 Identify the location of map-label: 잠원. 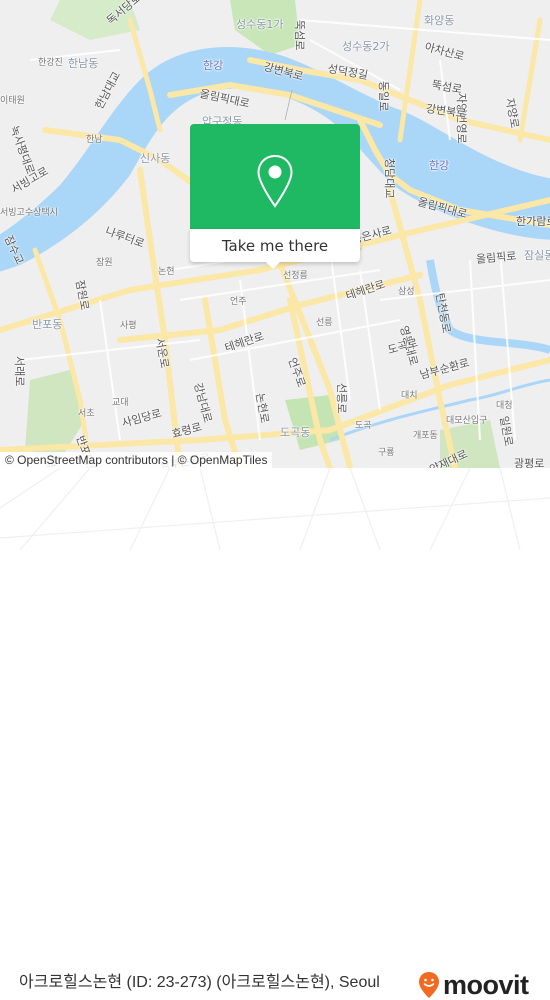
(104, 263).